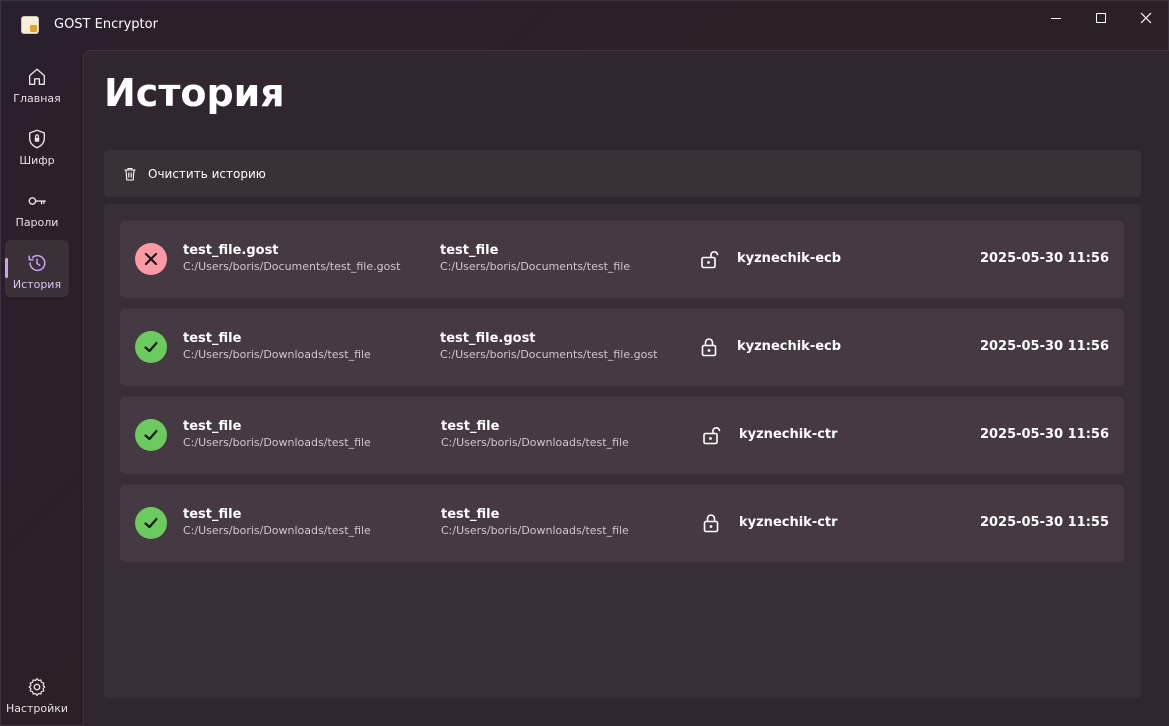  Describe the element at coordinates (37, 708) in the screenshot. I see `sidebar-item-label: Настройки` at that location.